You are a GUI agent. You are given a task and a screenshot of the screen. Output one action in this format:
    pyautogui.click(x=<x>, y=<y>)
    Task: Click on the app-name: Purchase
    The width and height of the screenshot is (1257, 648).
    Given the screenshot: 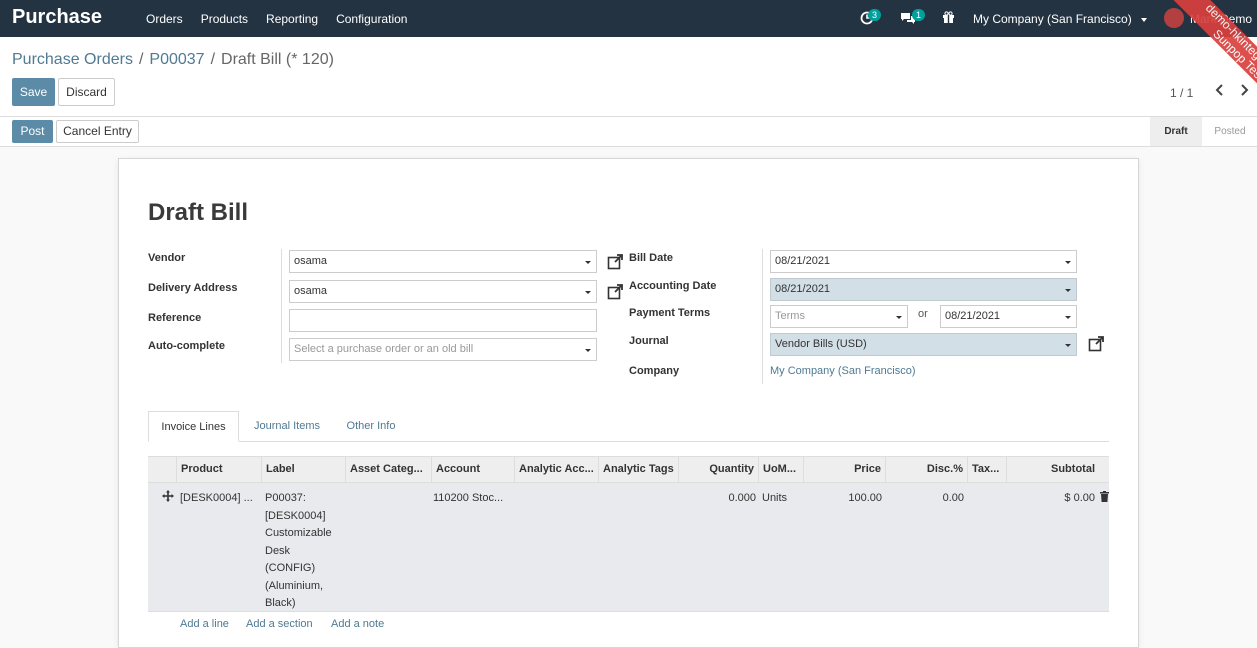 What is the action you would take?
    pyautogui.click(x=57, y=17)
    